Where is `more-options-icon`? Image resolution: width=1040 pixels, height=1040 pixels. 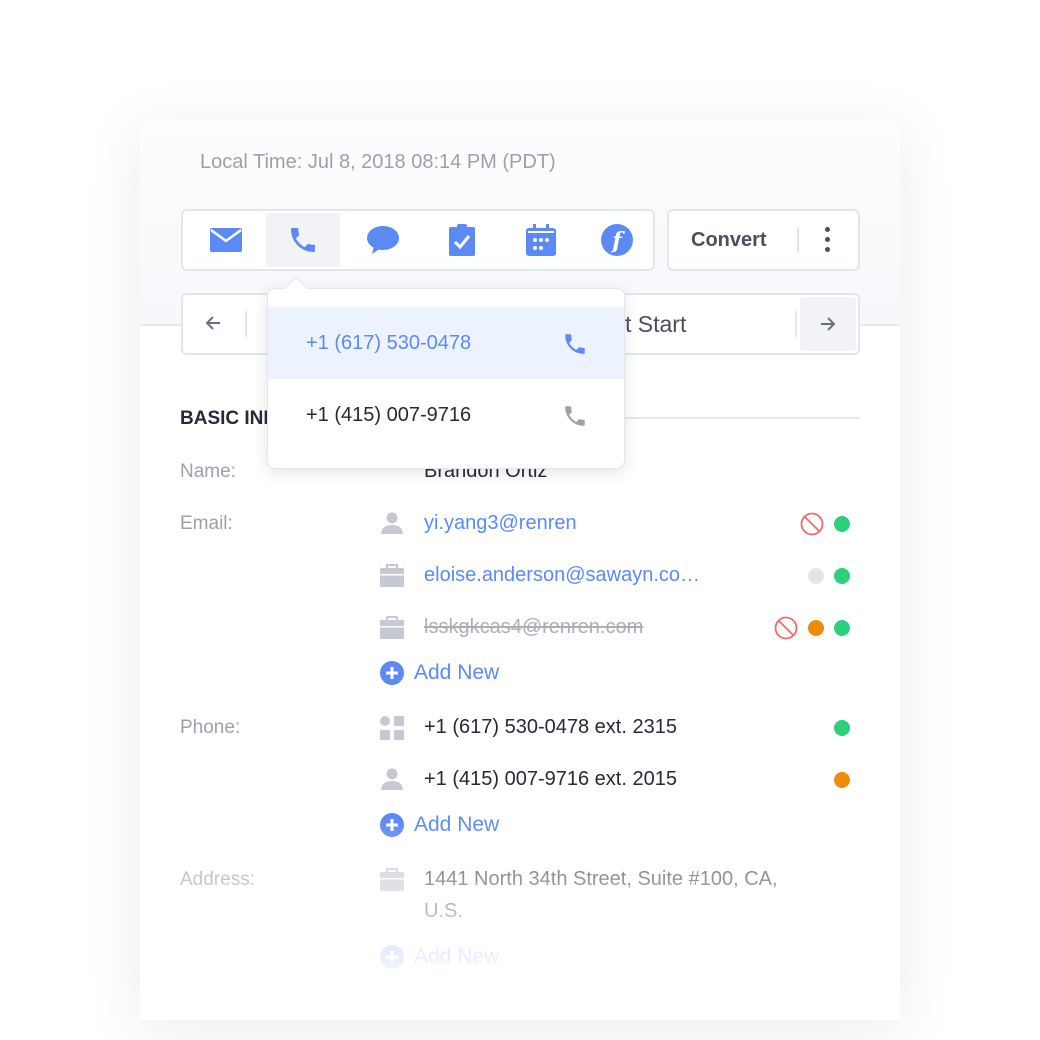
more-options-icon is located at coordinates (828, 242).